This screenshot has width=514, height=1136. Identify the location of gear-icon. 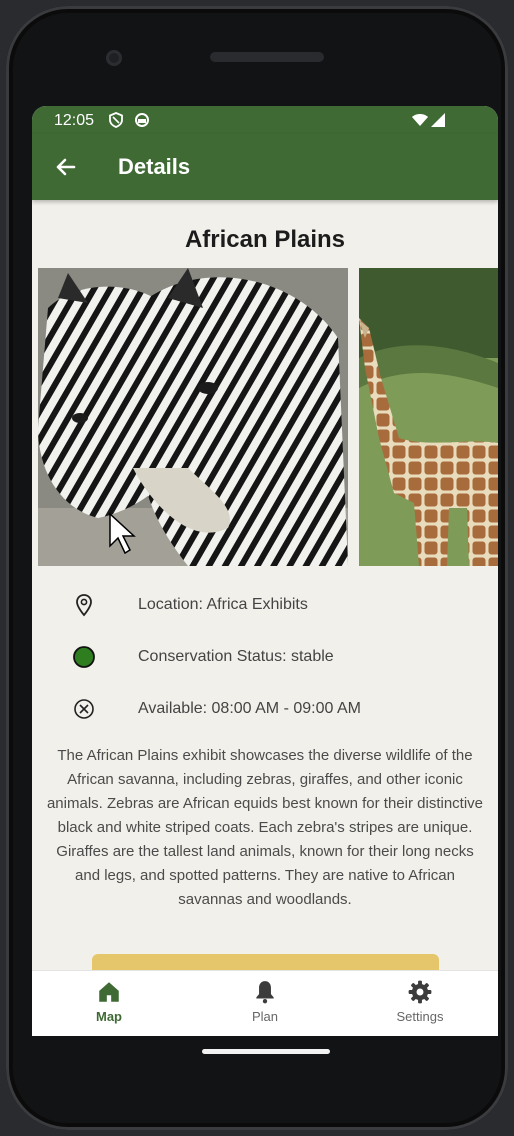
(420, 992).